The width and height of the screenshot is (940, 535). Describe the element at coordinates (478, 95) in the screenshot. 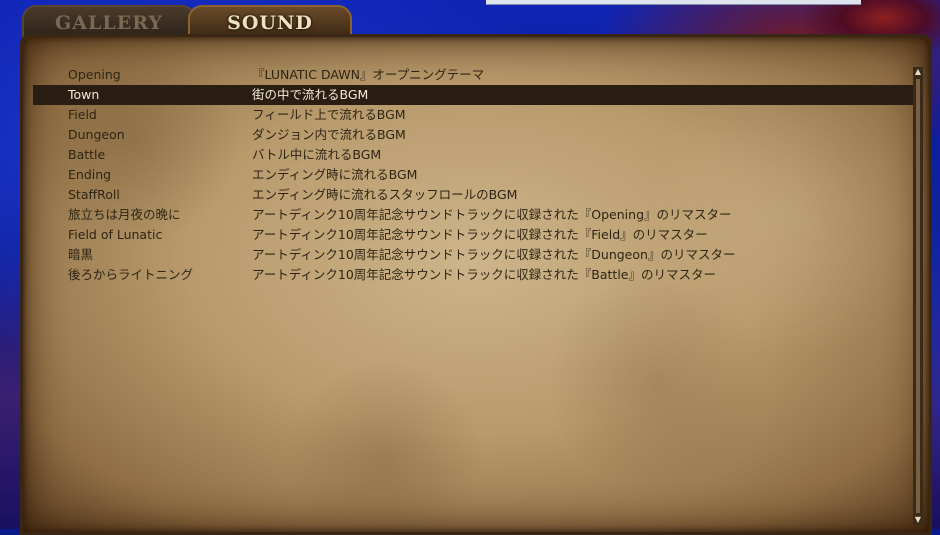

I see `track-row-selected: Town 街の中で流れるBGM` at that location.